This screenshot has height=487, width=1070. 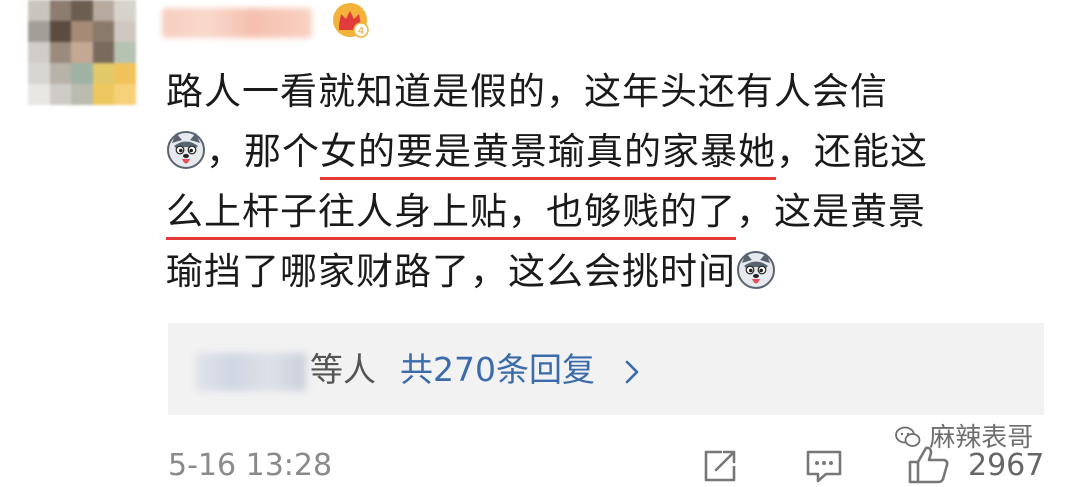 What do you see at coordinates (824, 466) in the screenshot?
I see `comment-icon` at bounding box center [824, 466].